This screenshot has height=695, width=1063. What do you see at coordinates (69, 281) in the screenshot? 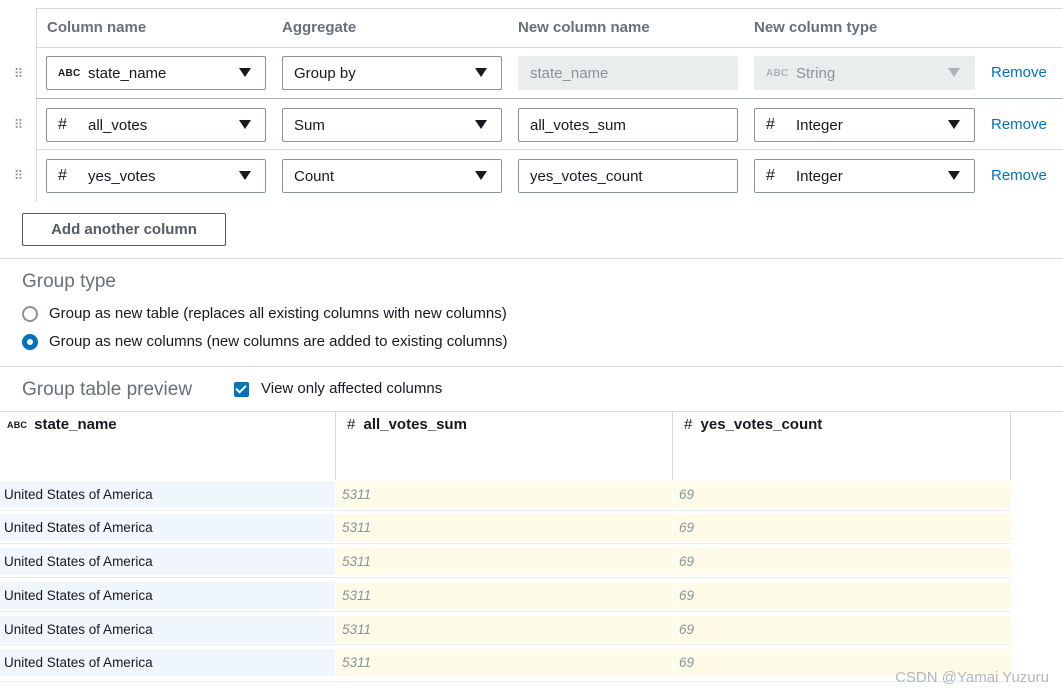
I see `group-type-title: Group type` at bounding box center [69, 281].